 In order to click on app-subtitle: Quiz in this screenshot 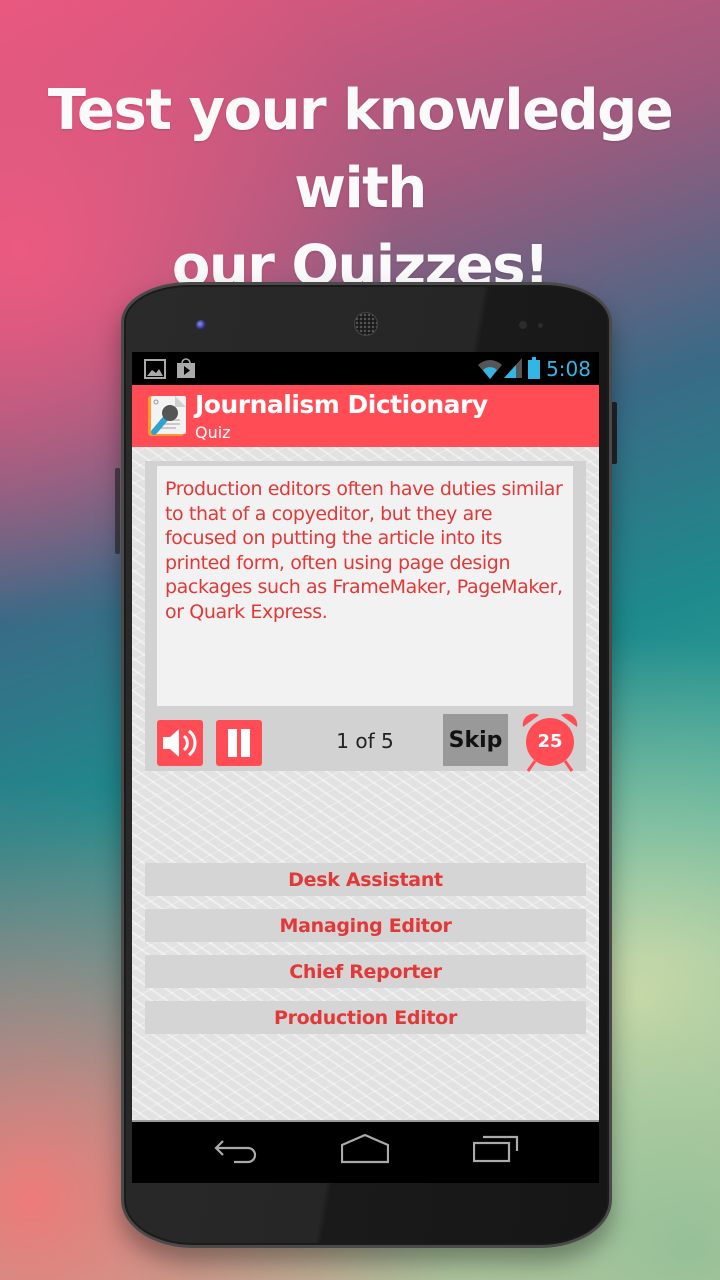, I will do `click(213, 432)`.